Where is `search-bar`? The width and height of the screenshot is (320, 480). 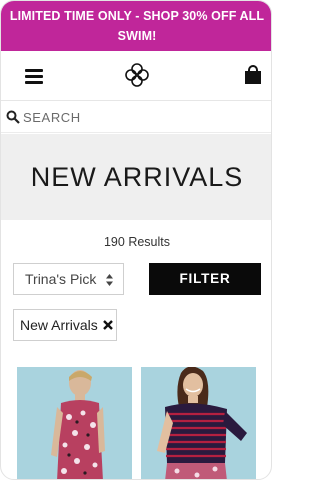
search-bar is located at coordinates (136, 117).